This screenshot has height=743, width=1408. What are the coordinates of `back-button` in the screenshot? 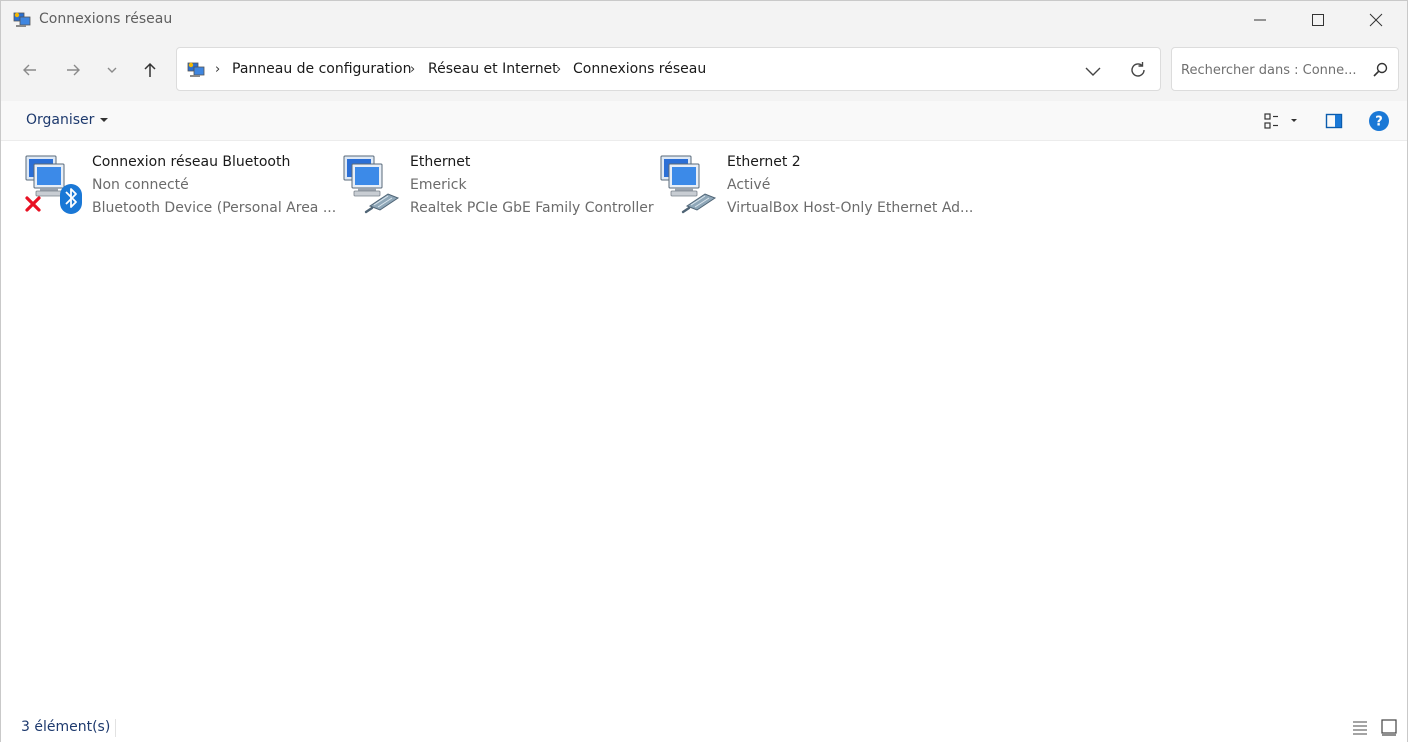 It's located at (30, 70).